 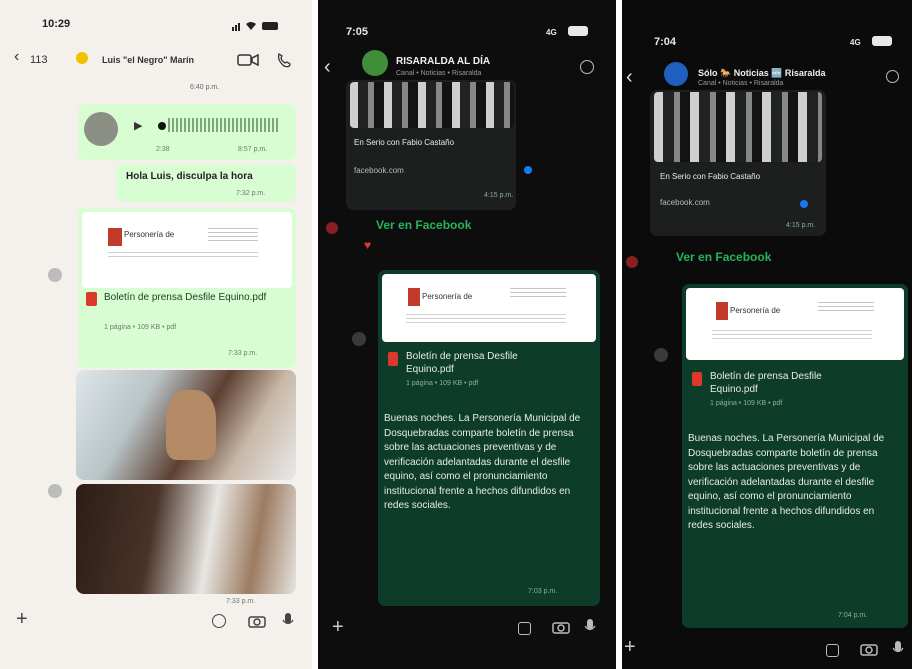 What do you see at coordinates (443, 61) in the screenshot?
I see `channel-name: RISARALDA AL DÍA` at bounding box center [443, 61].